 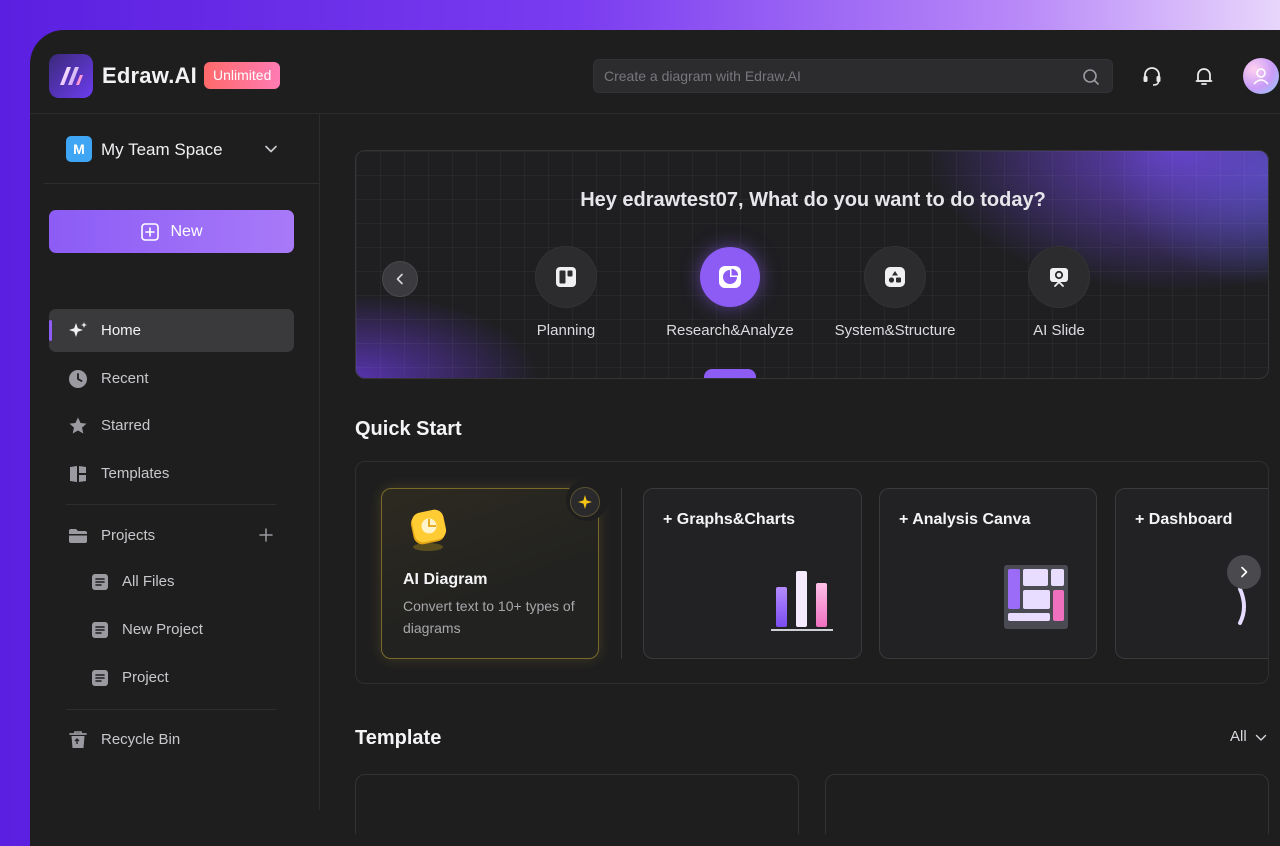 What do you see at coordinates (162, 149) in the screenshot?
I see `team-name: My Team Space` at bounding box center [162, 149].